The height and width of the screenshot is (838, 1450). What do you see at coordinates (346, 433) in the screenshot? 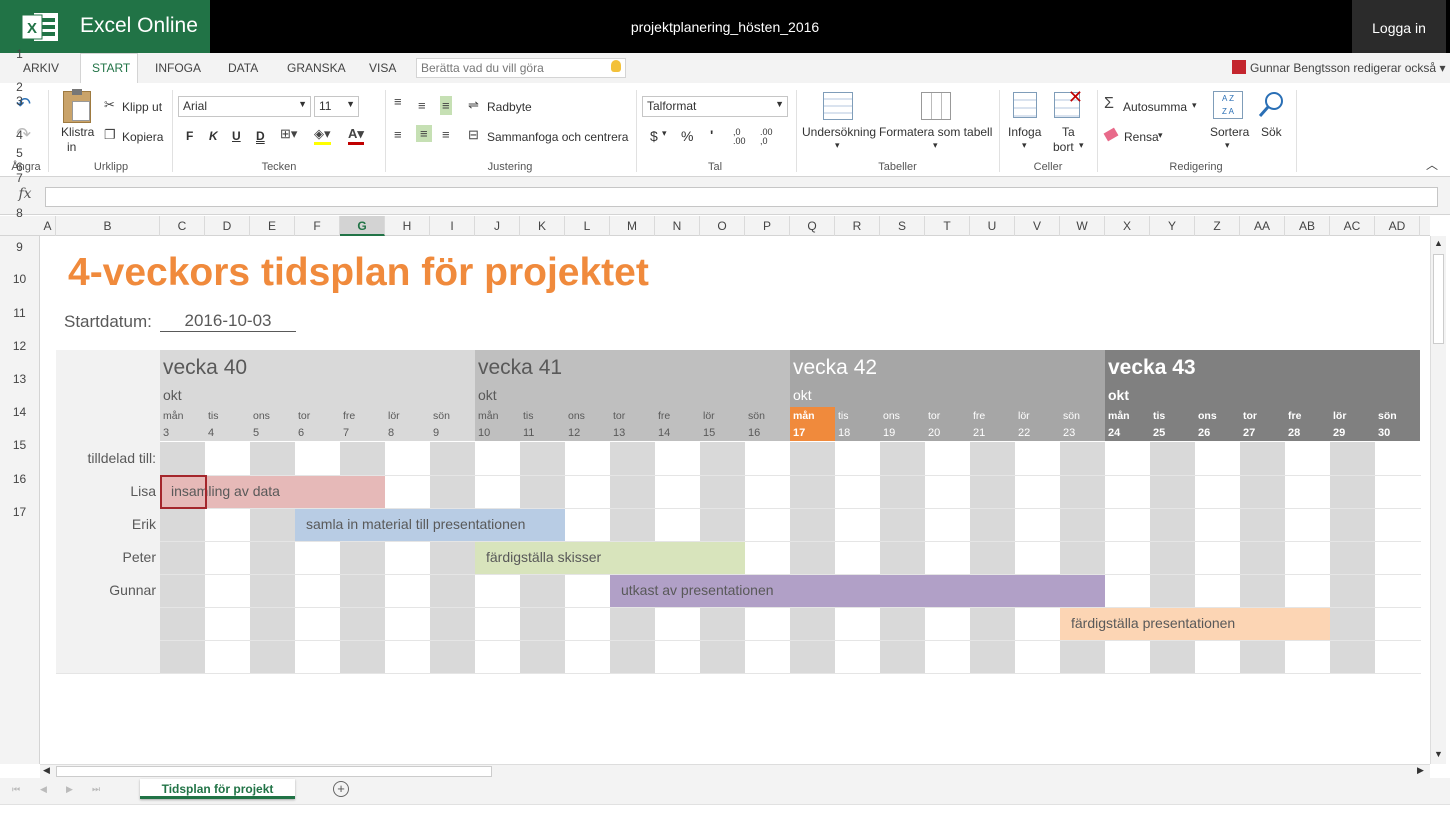
I see `day-number: 7` at bounding box center [346, 433].